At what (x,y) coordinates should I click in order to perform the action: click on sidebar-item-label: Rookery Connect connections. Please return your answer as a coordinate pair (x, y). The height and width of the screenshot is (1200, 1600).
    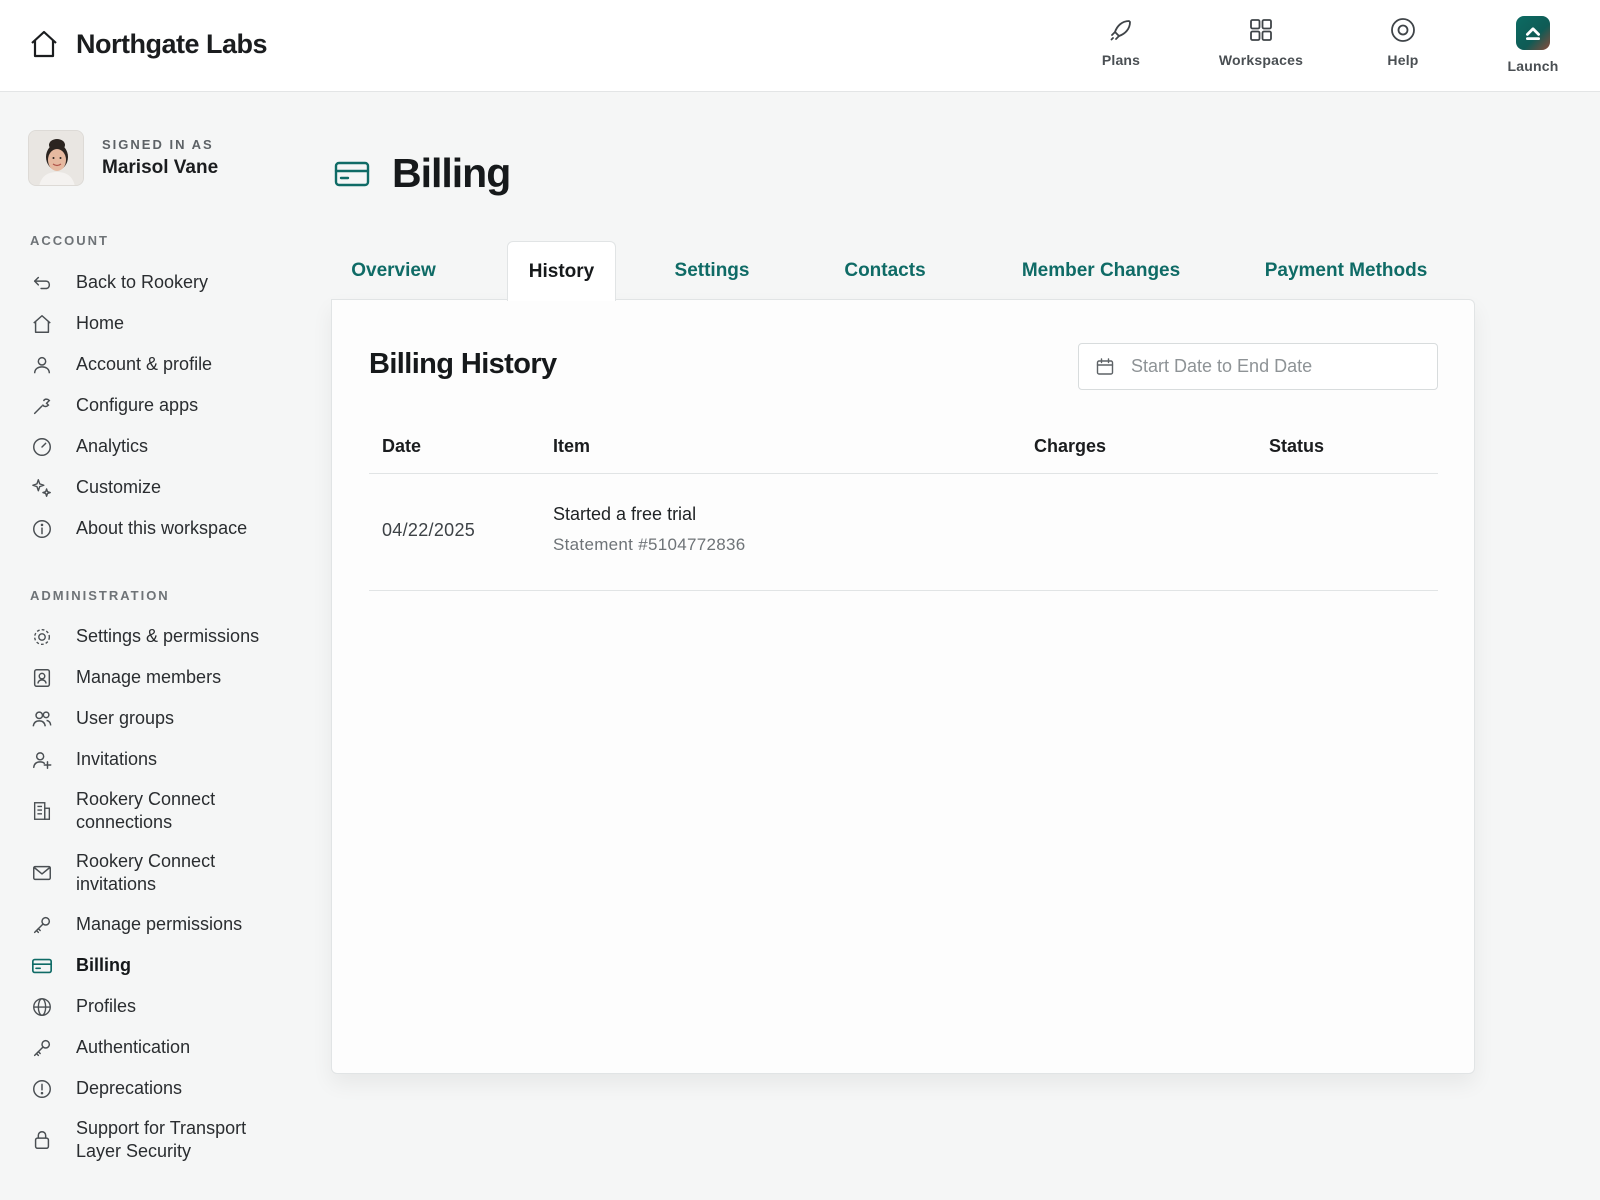
    Looking at the image, I should click on (146, 810).